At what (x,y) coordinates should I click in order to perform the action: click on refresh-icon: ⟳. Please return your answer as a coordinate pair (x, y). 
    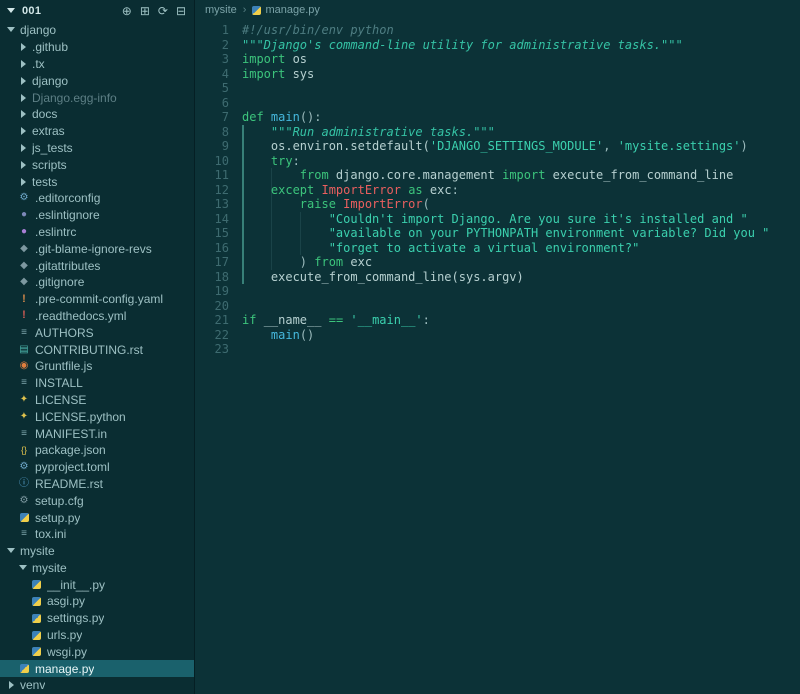
    Looking at the image, I should click on (163, 11).